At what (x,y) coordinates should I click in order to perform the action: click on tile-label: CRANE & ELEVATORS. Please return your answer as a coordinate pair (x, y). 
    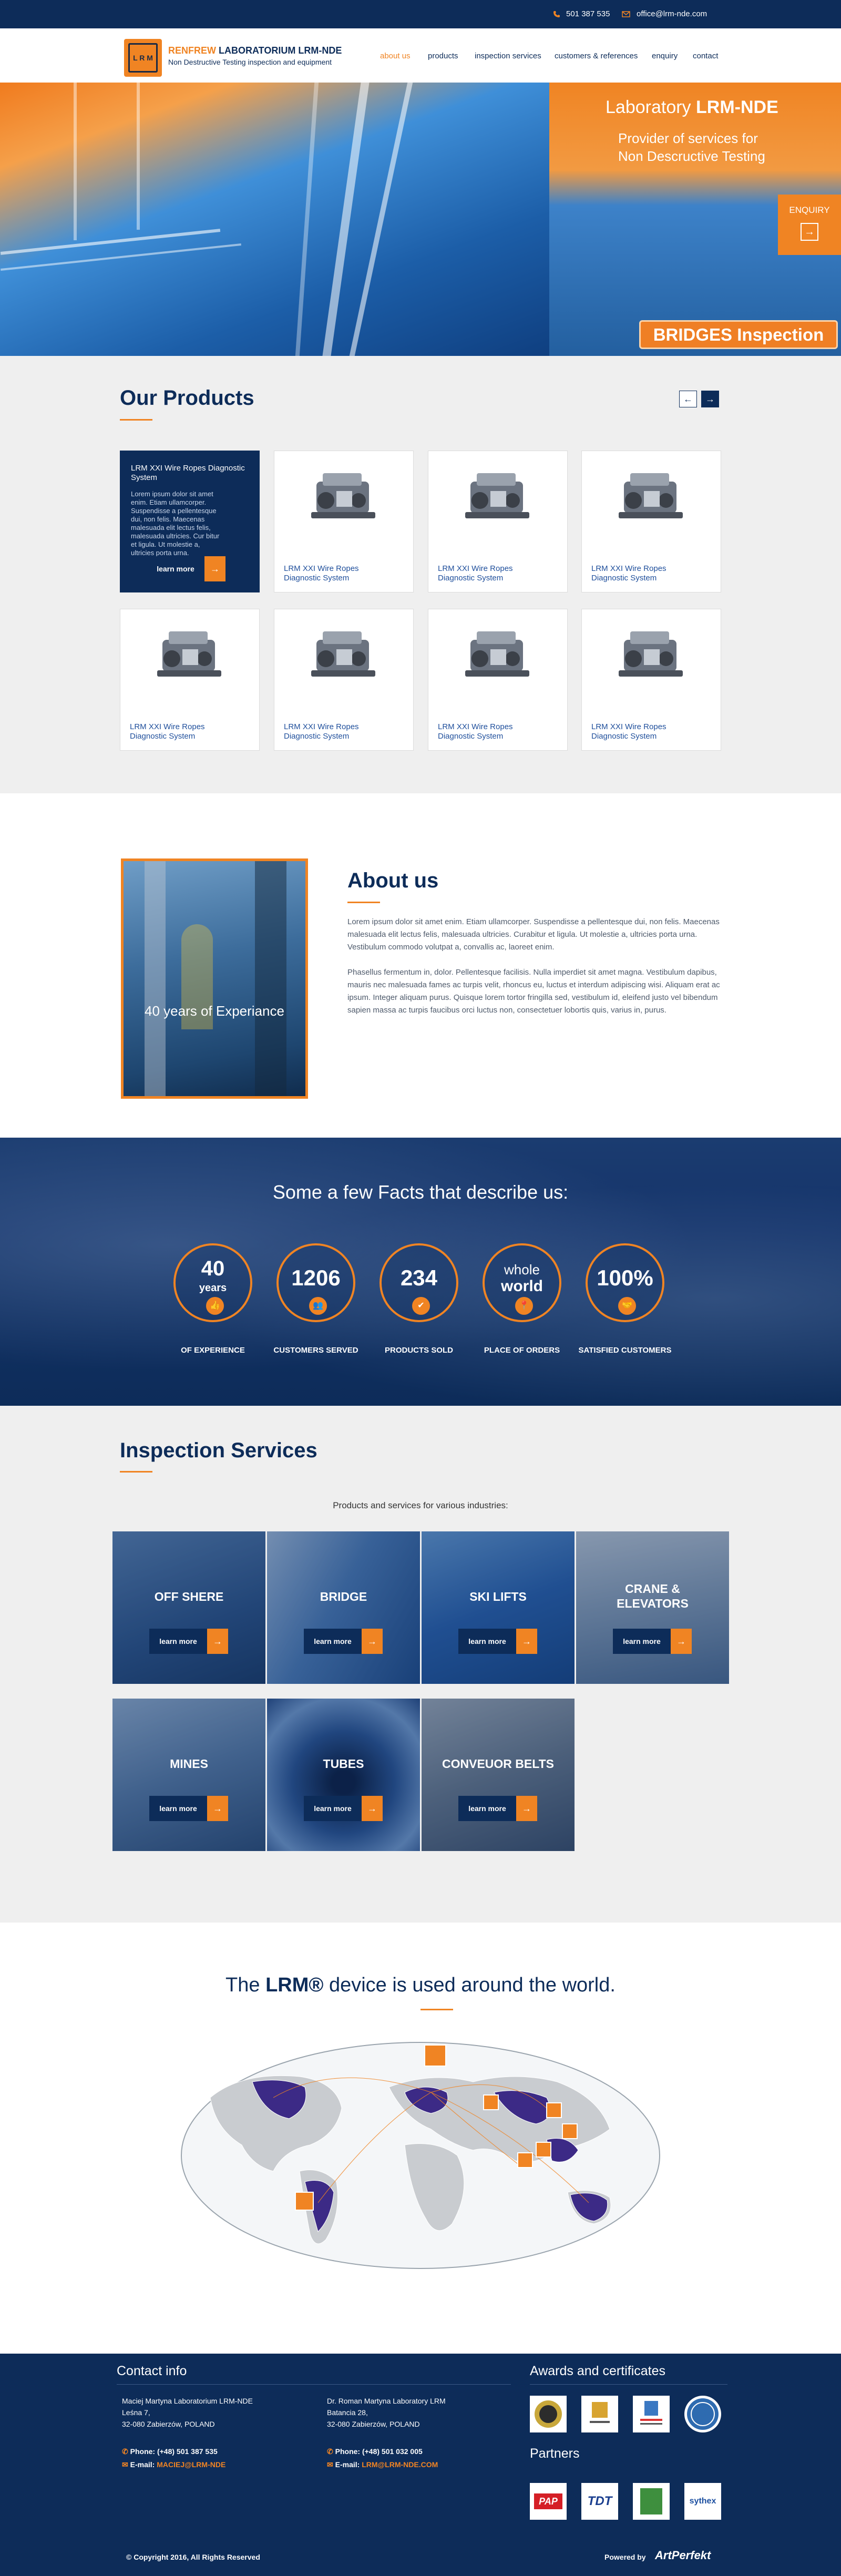
    Looking at the image, I should click on (652, 1596).